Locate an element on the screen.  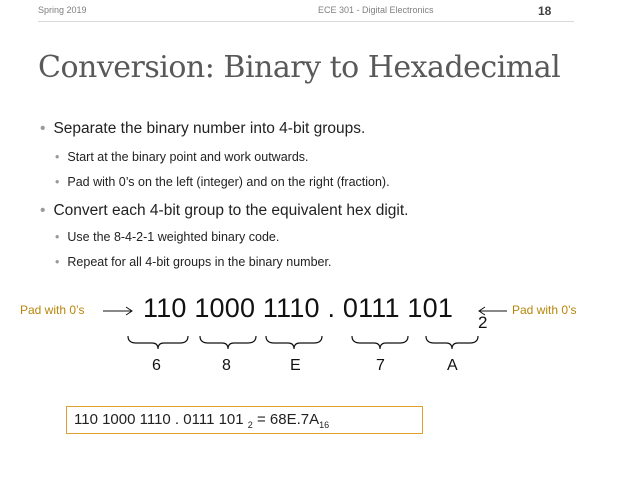
result-hex-base: 16 is located at coordinates (324, 425).